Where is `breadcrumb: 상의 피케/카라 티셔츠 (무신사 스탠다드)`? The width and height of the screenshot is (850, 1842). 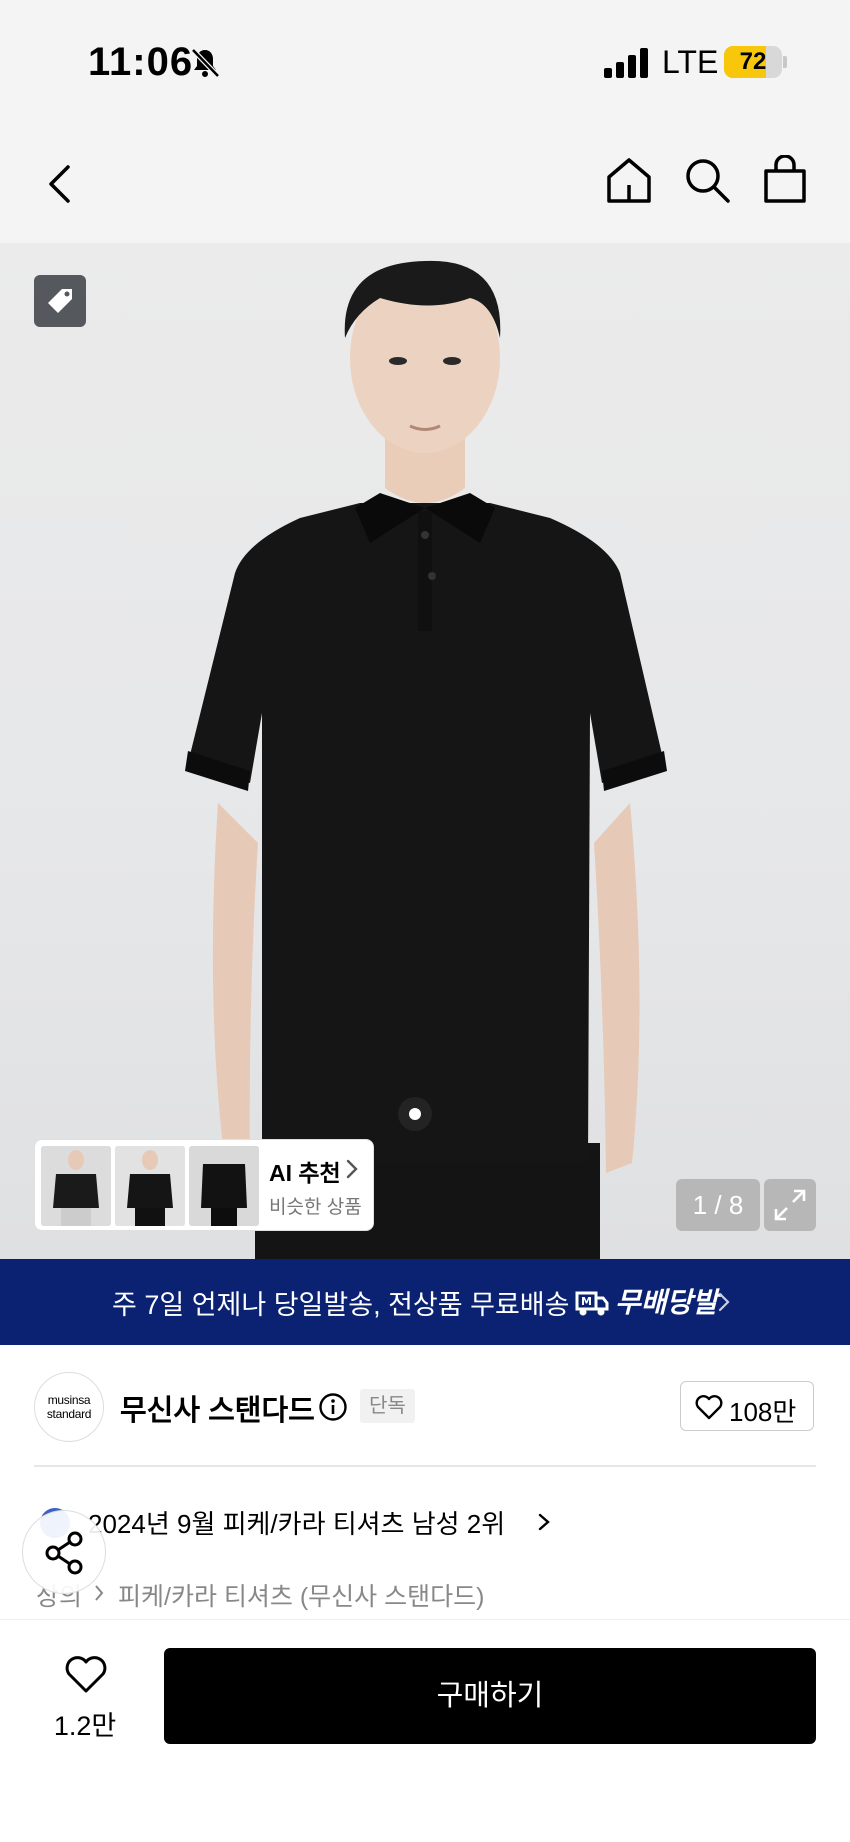 breadcrumb: 상의 피케/카라 티셔츠 (무신사 스탠다드) is located at coordinates (425, 1590).